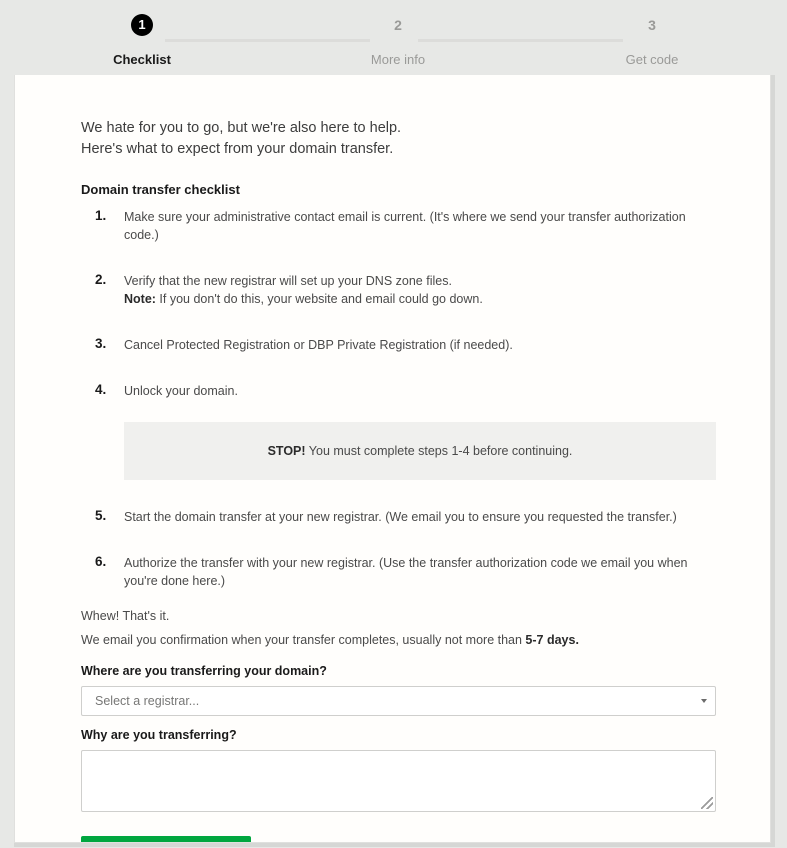  What do you see at coordinates (773, 459) in the screenshot?
I see `card-right-edge` at bounding box center [773, 459].